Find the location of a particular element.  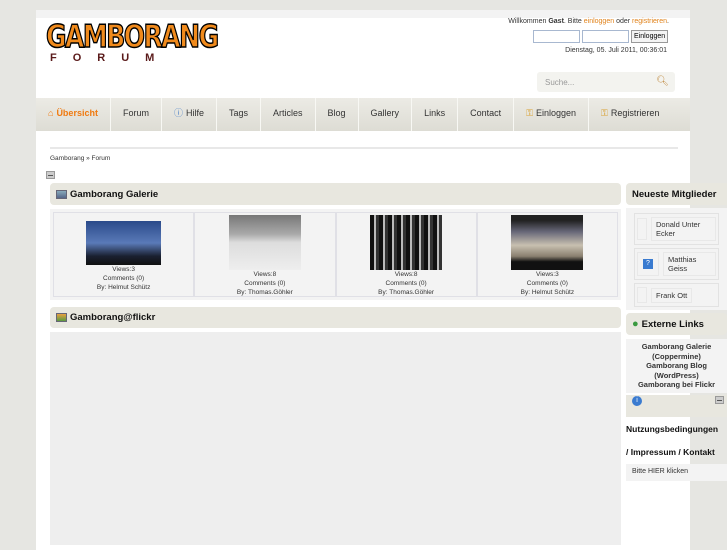

impressum-link: / Impressum / is located at coordinates (654, 452).